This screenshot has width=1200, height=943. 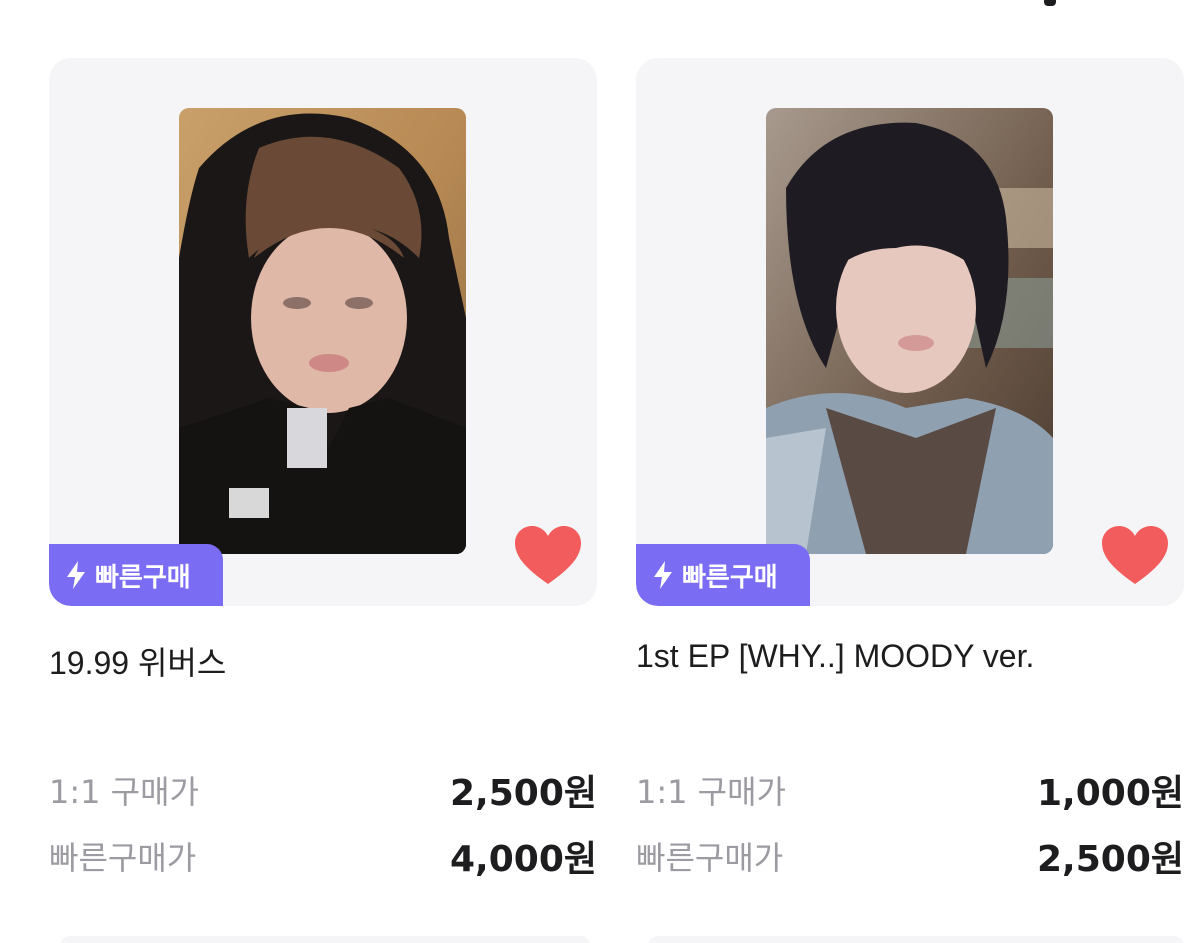 I want to click on price-row-direct: 1:1 구매가 1,000원, so click(x=910, y=790).